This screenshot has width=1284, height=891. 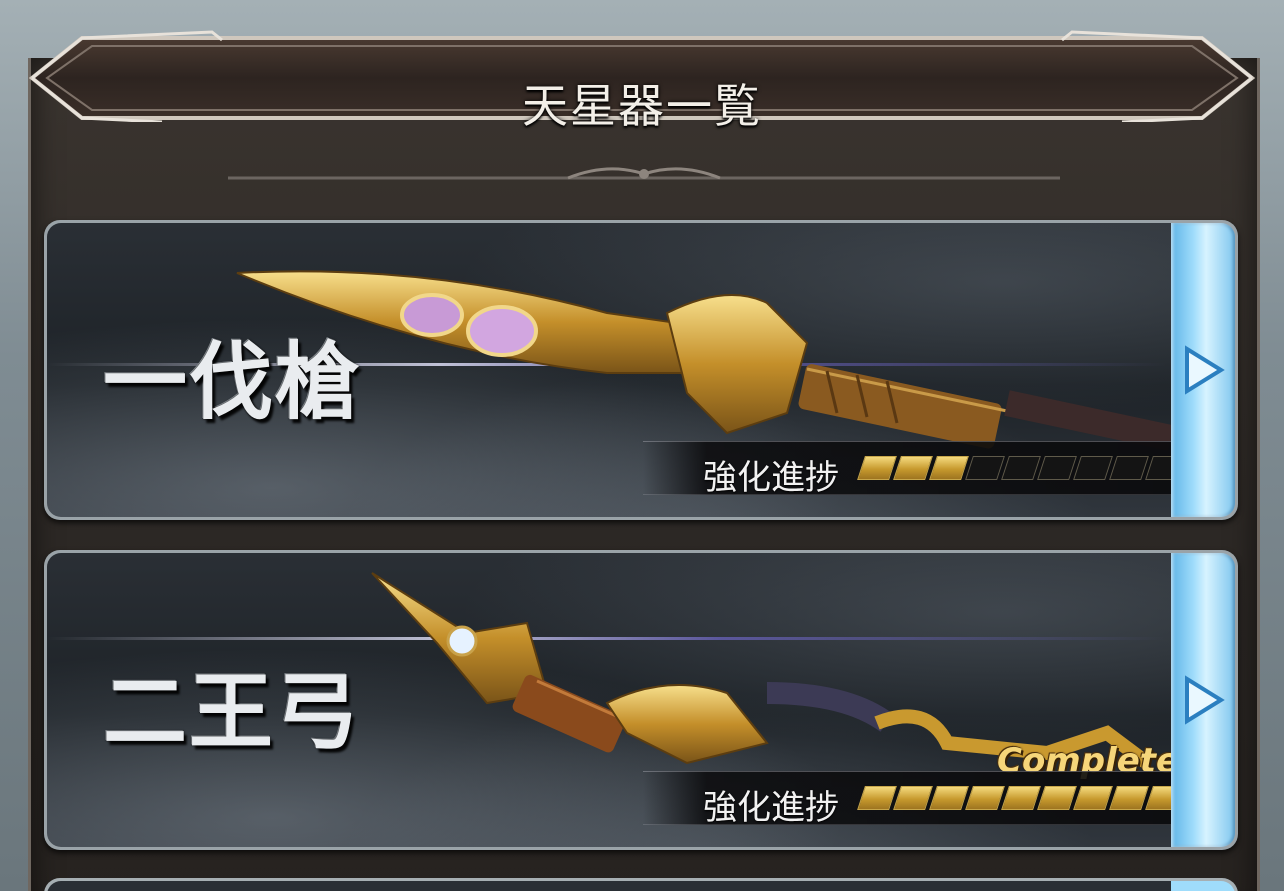 What do you see at coordinates (642, 106) in the screenshot?
I see `page-title: 天星器一覧` at bounding box center [642, 106].